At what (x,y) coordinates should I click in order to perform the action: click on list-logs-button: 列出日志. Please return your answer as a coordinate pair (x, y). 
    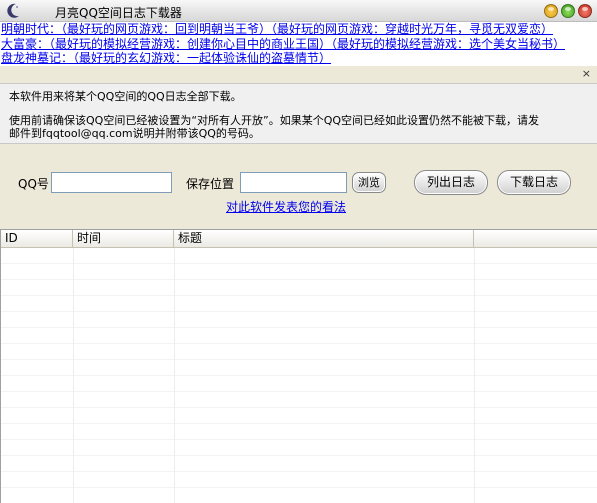
    Looking at the image, I should click on (451, 182).